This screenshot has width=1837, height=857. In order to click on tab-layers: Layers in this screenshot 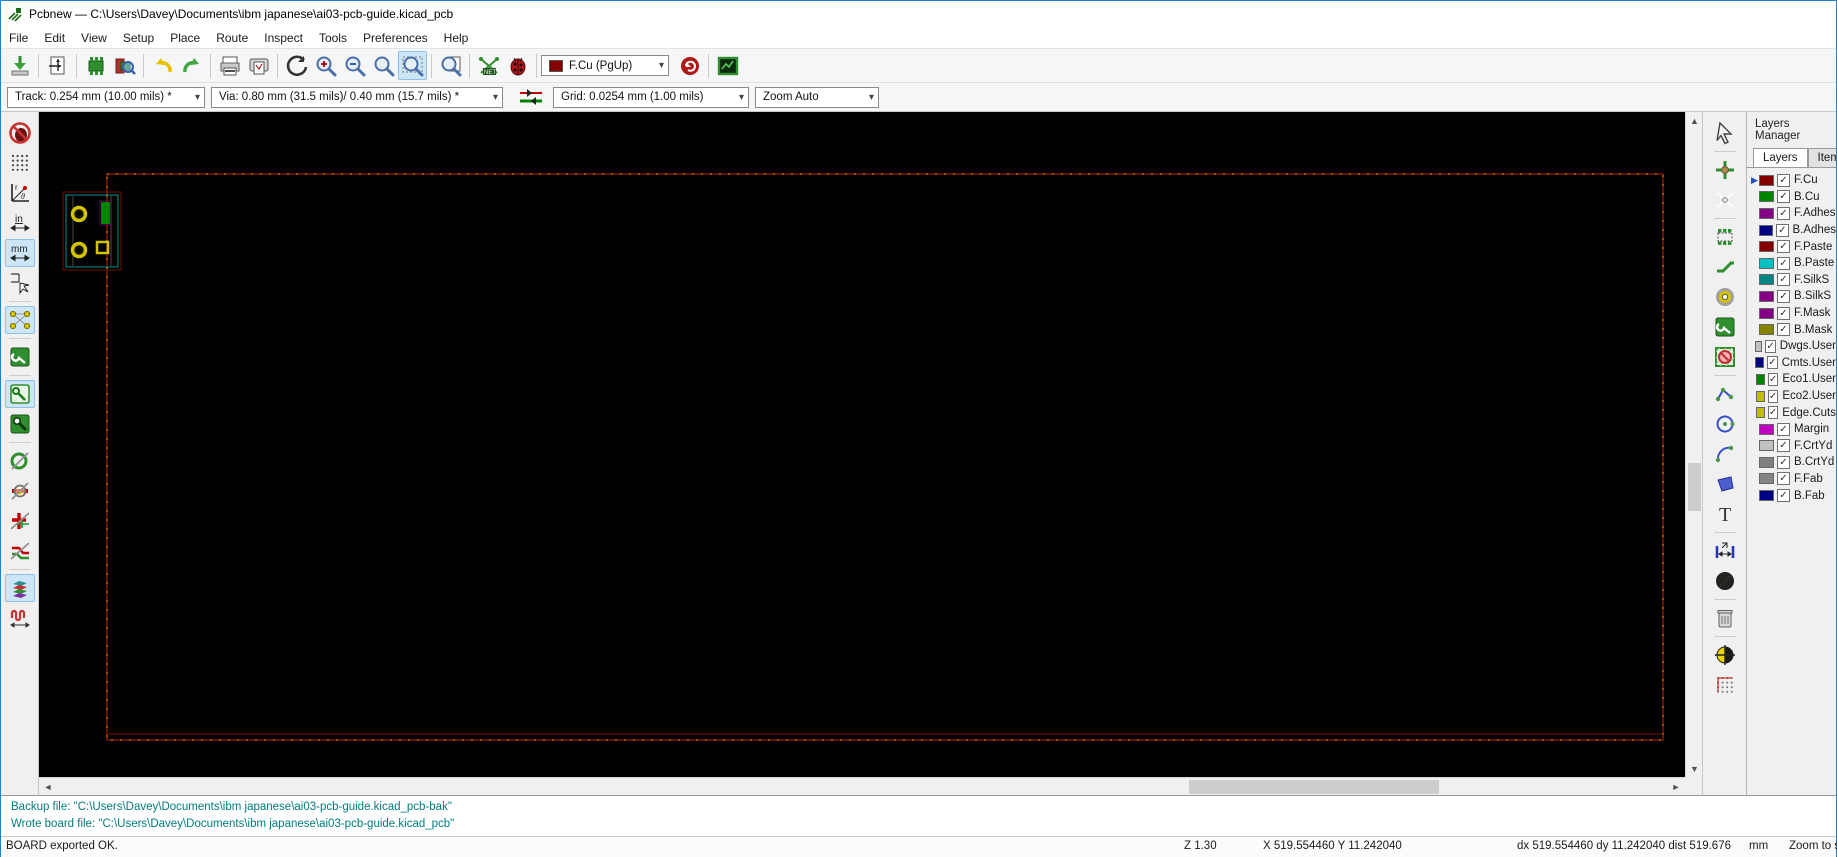, I will do `click(1780, 157)`.